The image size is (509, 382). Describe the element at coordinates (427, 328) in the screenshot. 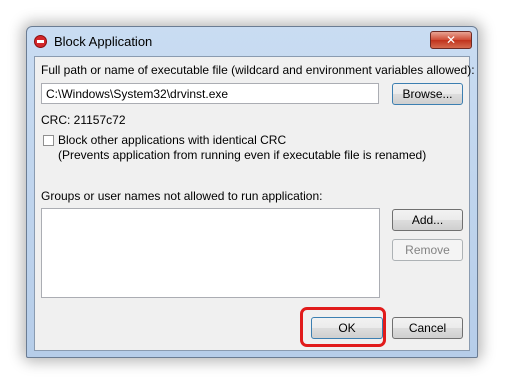

I see `cancel-button: Cancel` at that location.